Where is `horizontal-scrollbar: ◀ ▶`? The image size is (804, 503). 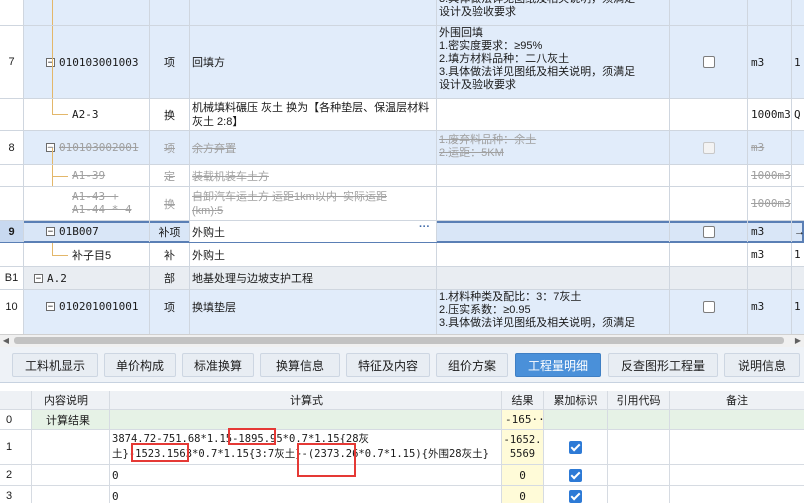 horizontal-scrollbar: ◀ ▶ is located at coordinates (402, 340).